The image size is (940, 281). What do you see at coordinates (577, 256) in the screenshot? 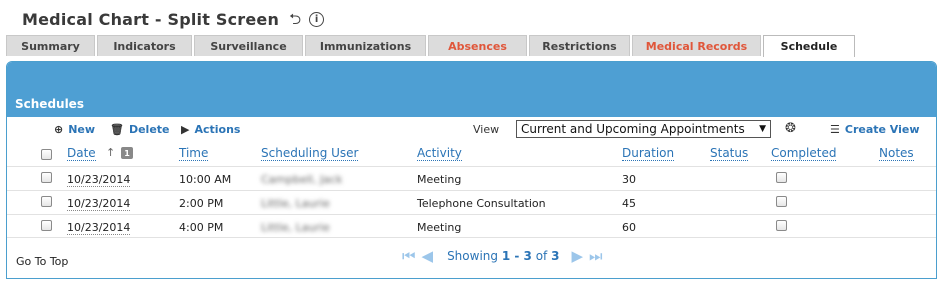
I see `next-page-icon: ▶` at bounding box center [577, 256].